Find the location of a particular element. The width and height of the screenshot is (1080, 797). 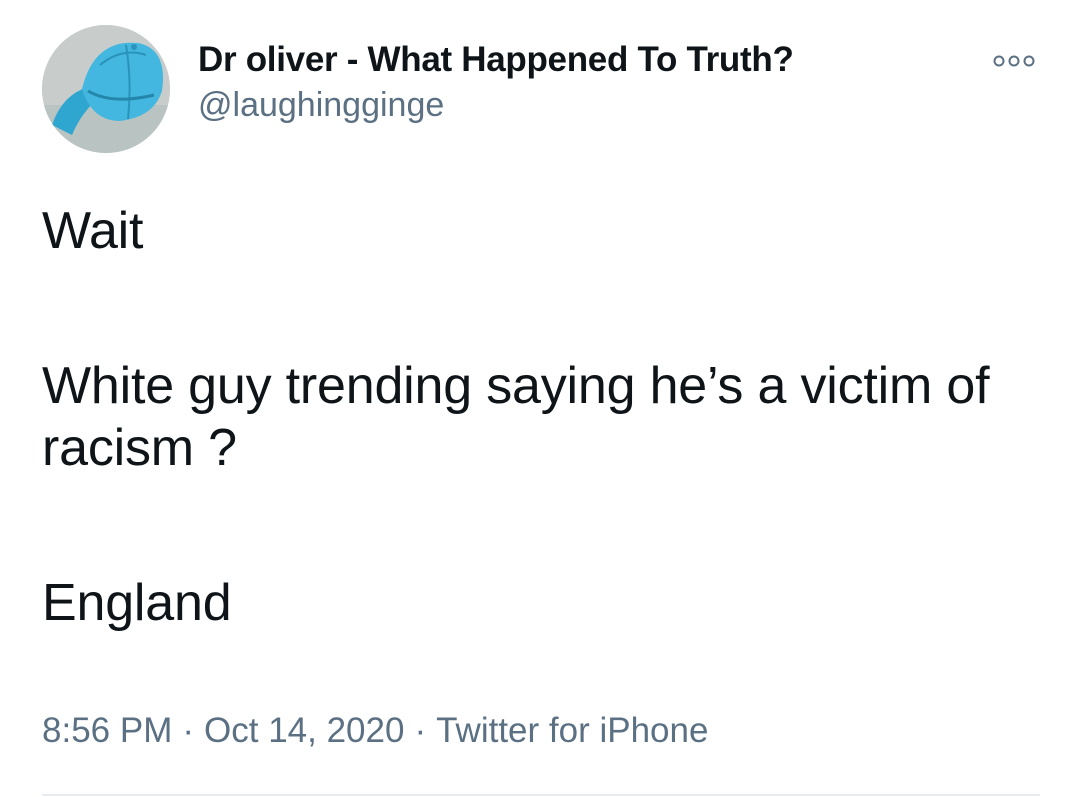

more-options-icon is located at coordinates (1014, 61).